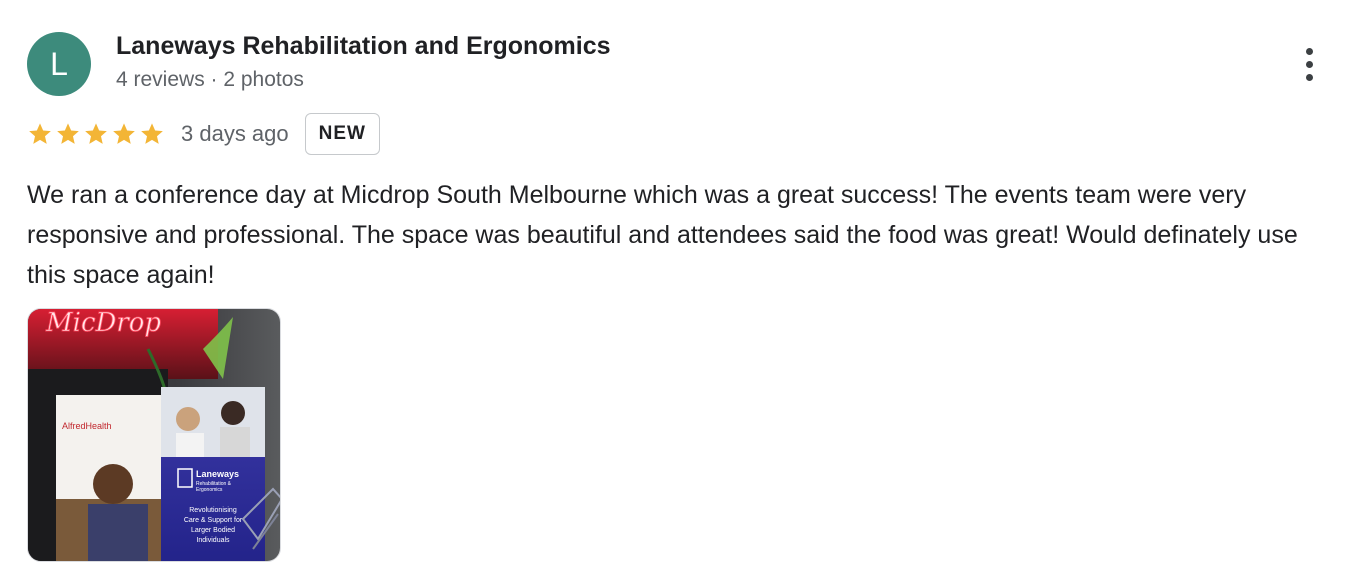  What do you see at coordinates (209, 490) in the screenshot?
I see `banner-right-subtitle-2: Ergonomics` at bounding box center [209, 490].